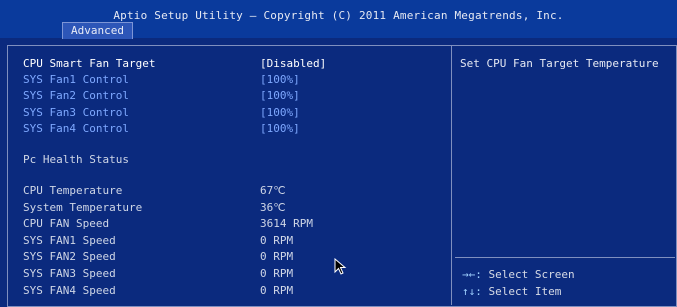 This screenshot has height=307, width=677. Describe the element at coordinates (83, 207) in the screenshot. I see `health-label: System Temperature` at that location.